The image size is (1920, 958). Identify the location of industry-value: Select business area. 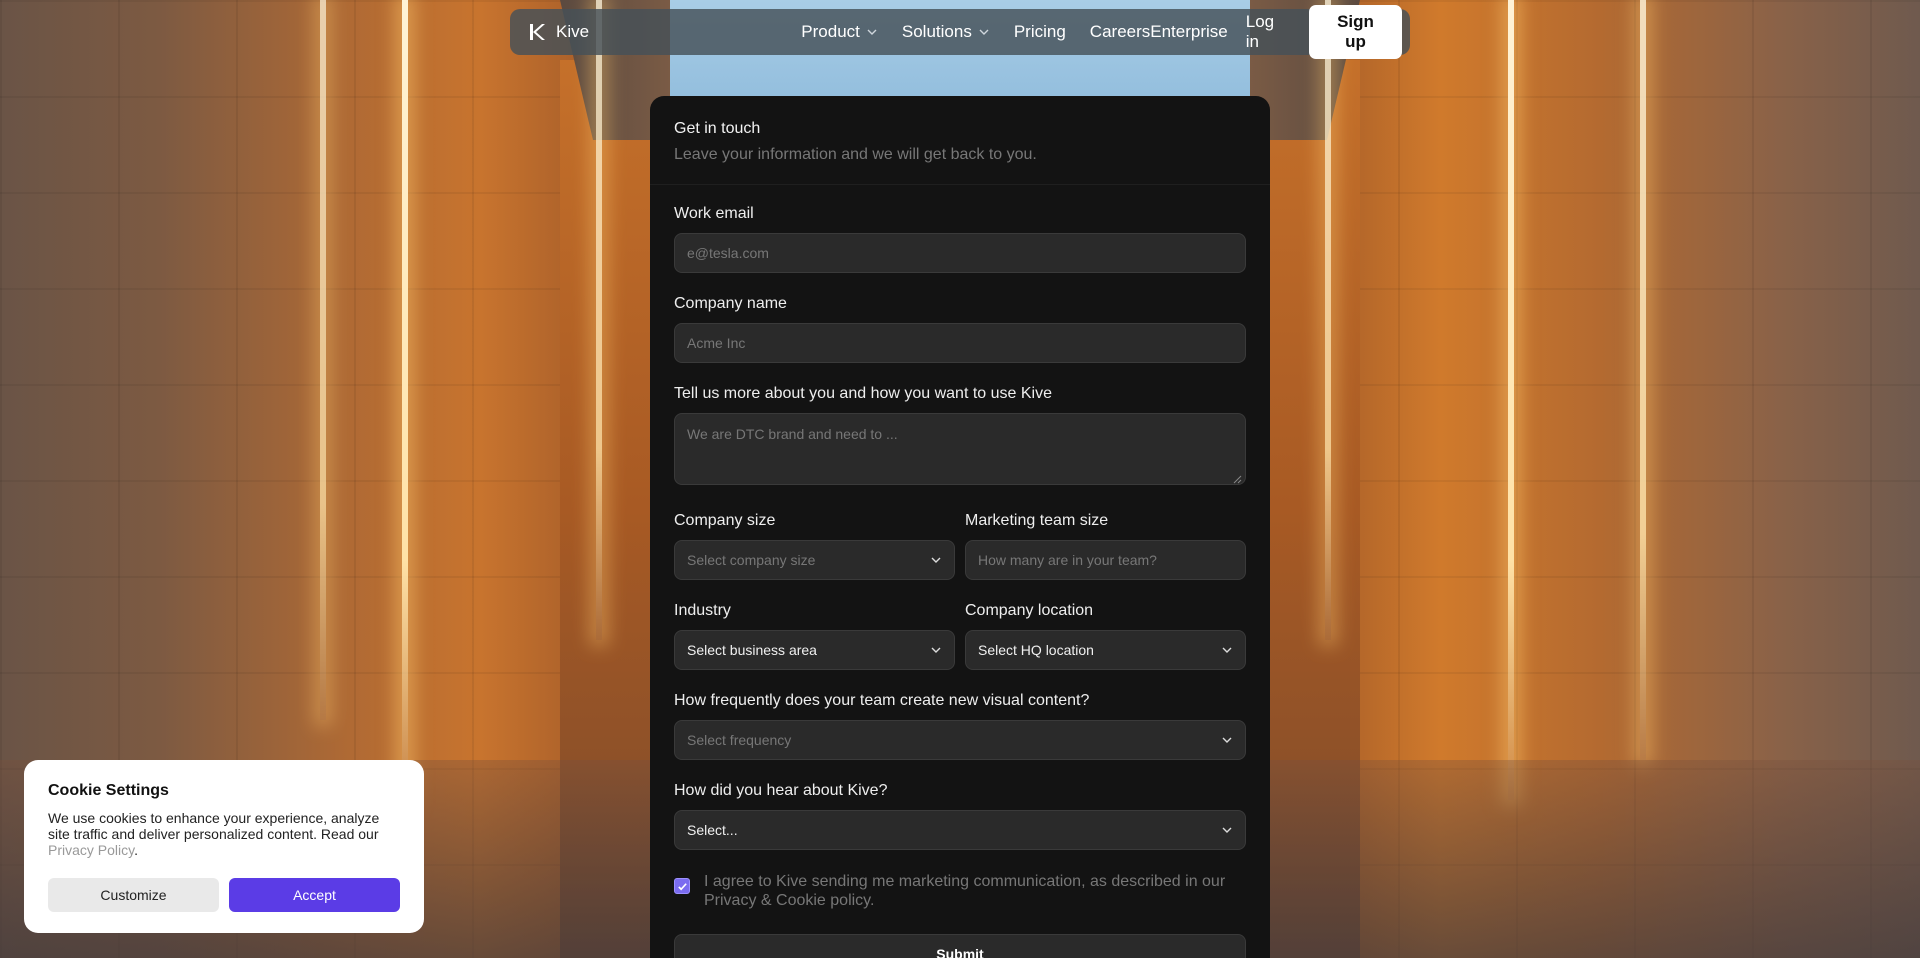
(752, 650).